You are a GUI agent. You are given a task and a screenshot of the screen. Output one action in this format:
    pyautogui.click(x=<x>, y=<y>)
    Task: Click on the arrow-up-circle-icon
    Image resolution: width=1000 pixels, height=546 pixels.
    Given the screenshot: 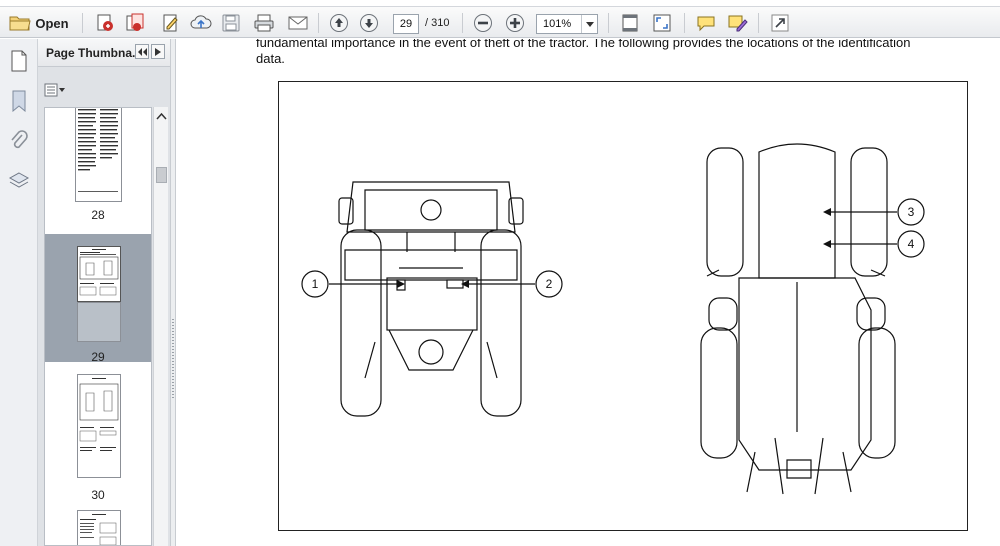 What is the action you would take?
    pyautogui.click(x=339, y=23)
    